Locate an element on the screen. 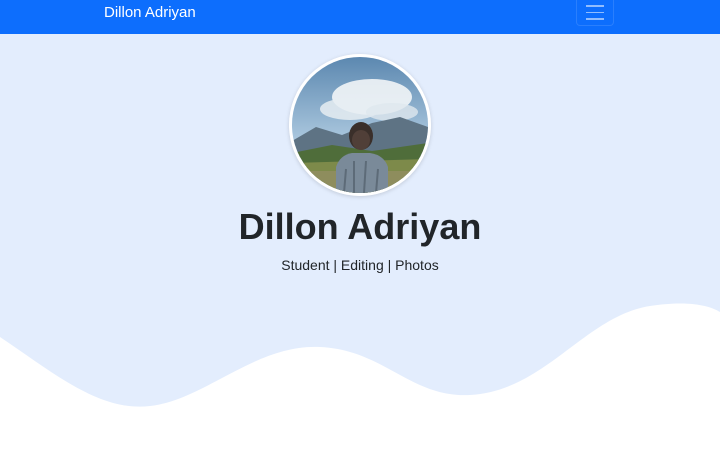  profile-photo is located at coordinates (360, 125).